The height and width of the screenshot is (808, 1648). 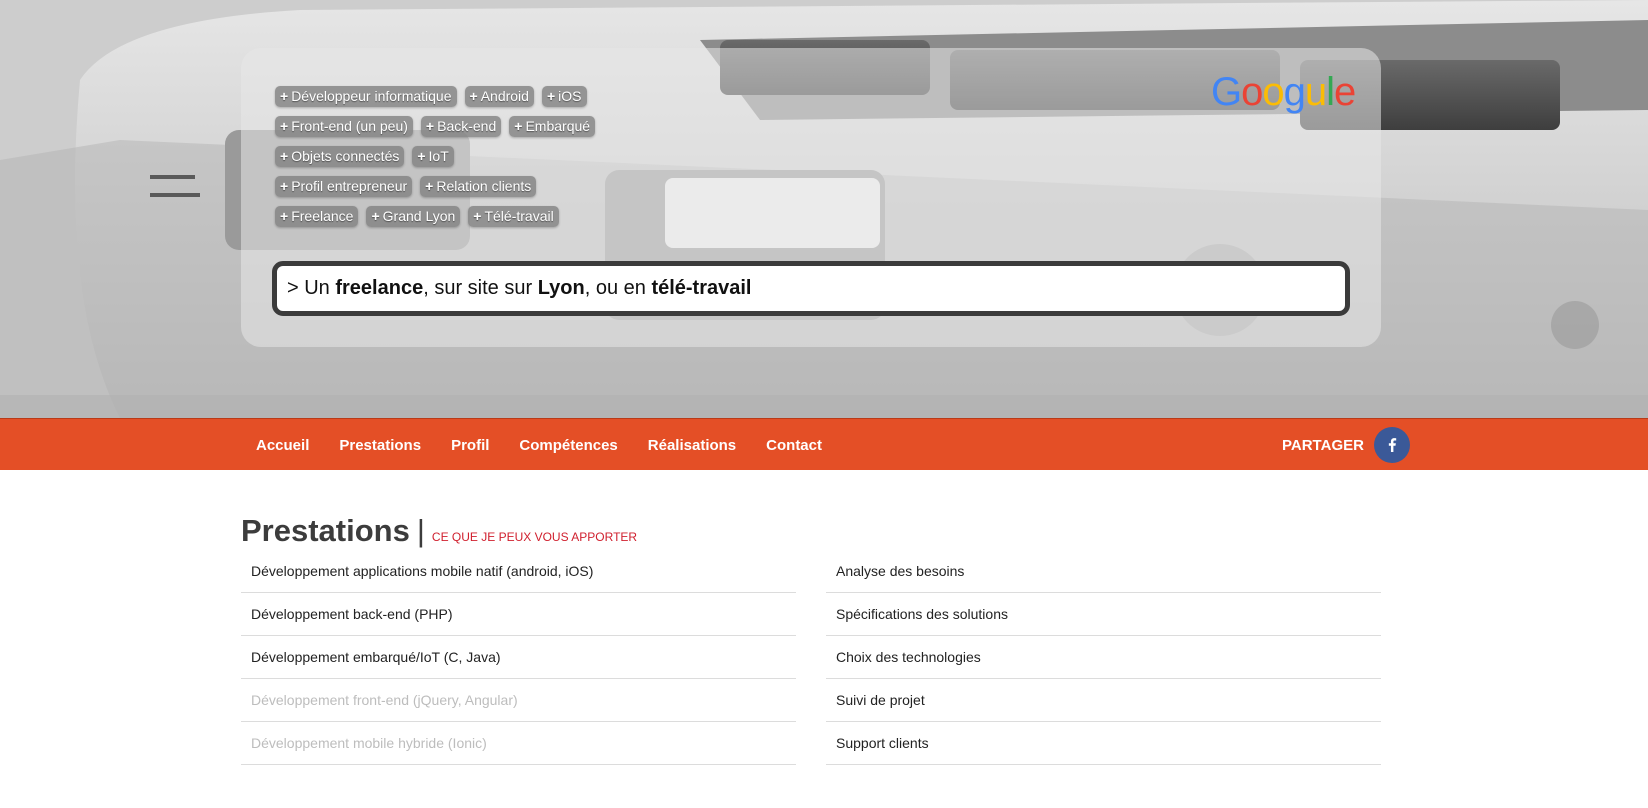 What do you see at coordinates (380, 445) in the screenshot?
I see `nav-item-prestations: Prestations` at bounding box center [380, 445].